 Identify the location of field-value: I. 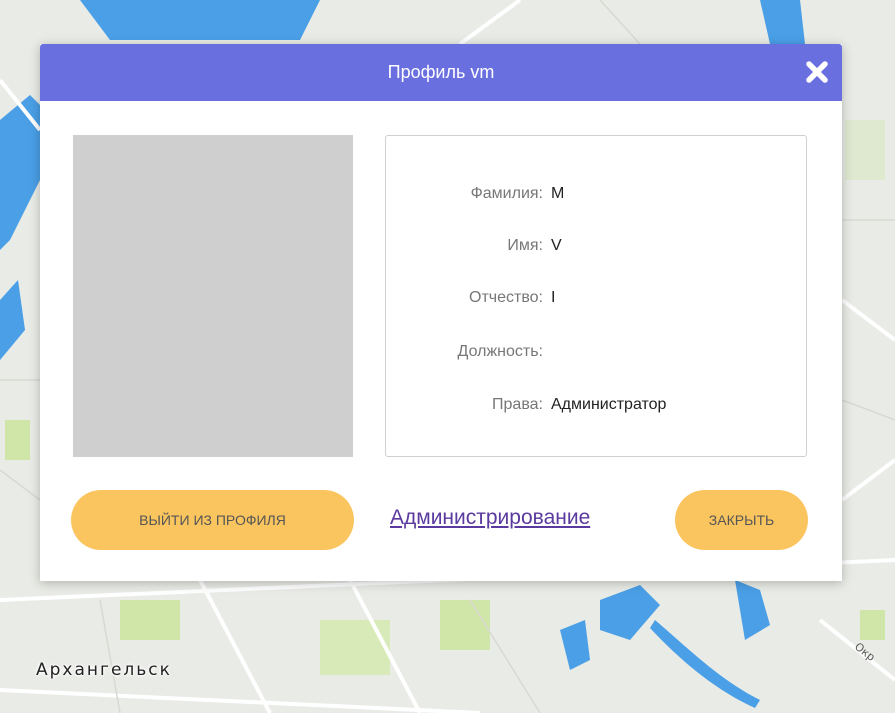
(553, 297).